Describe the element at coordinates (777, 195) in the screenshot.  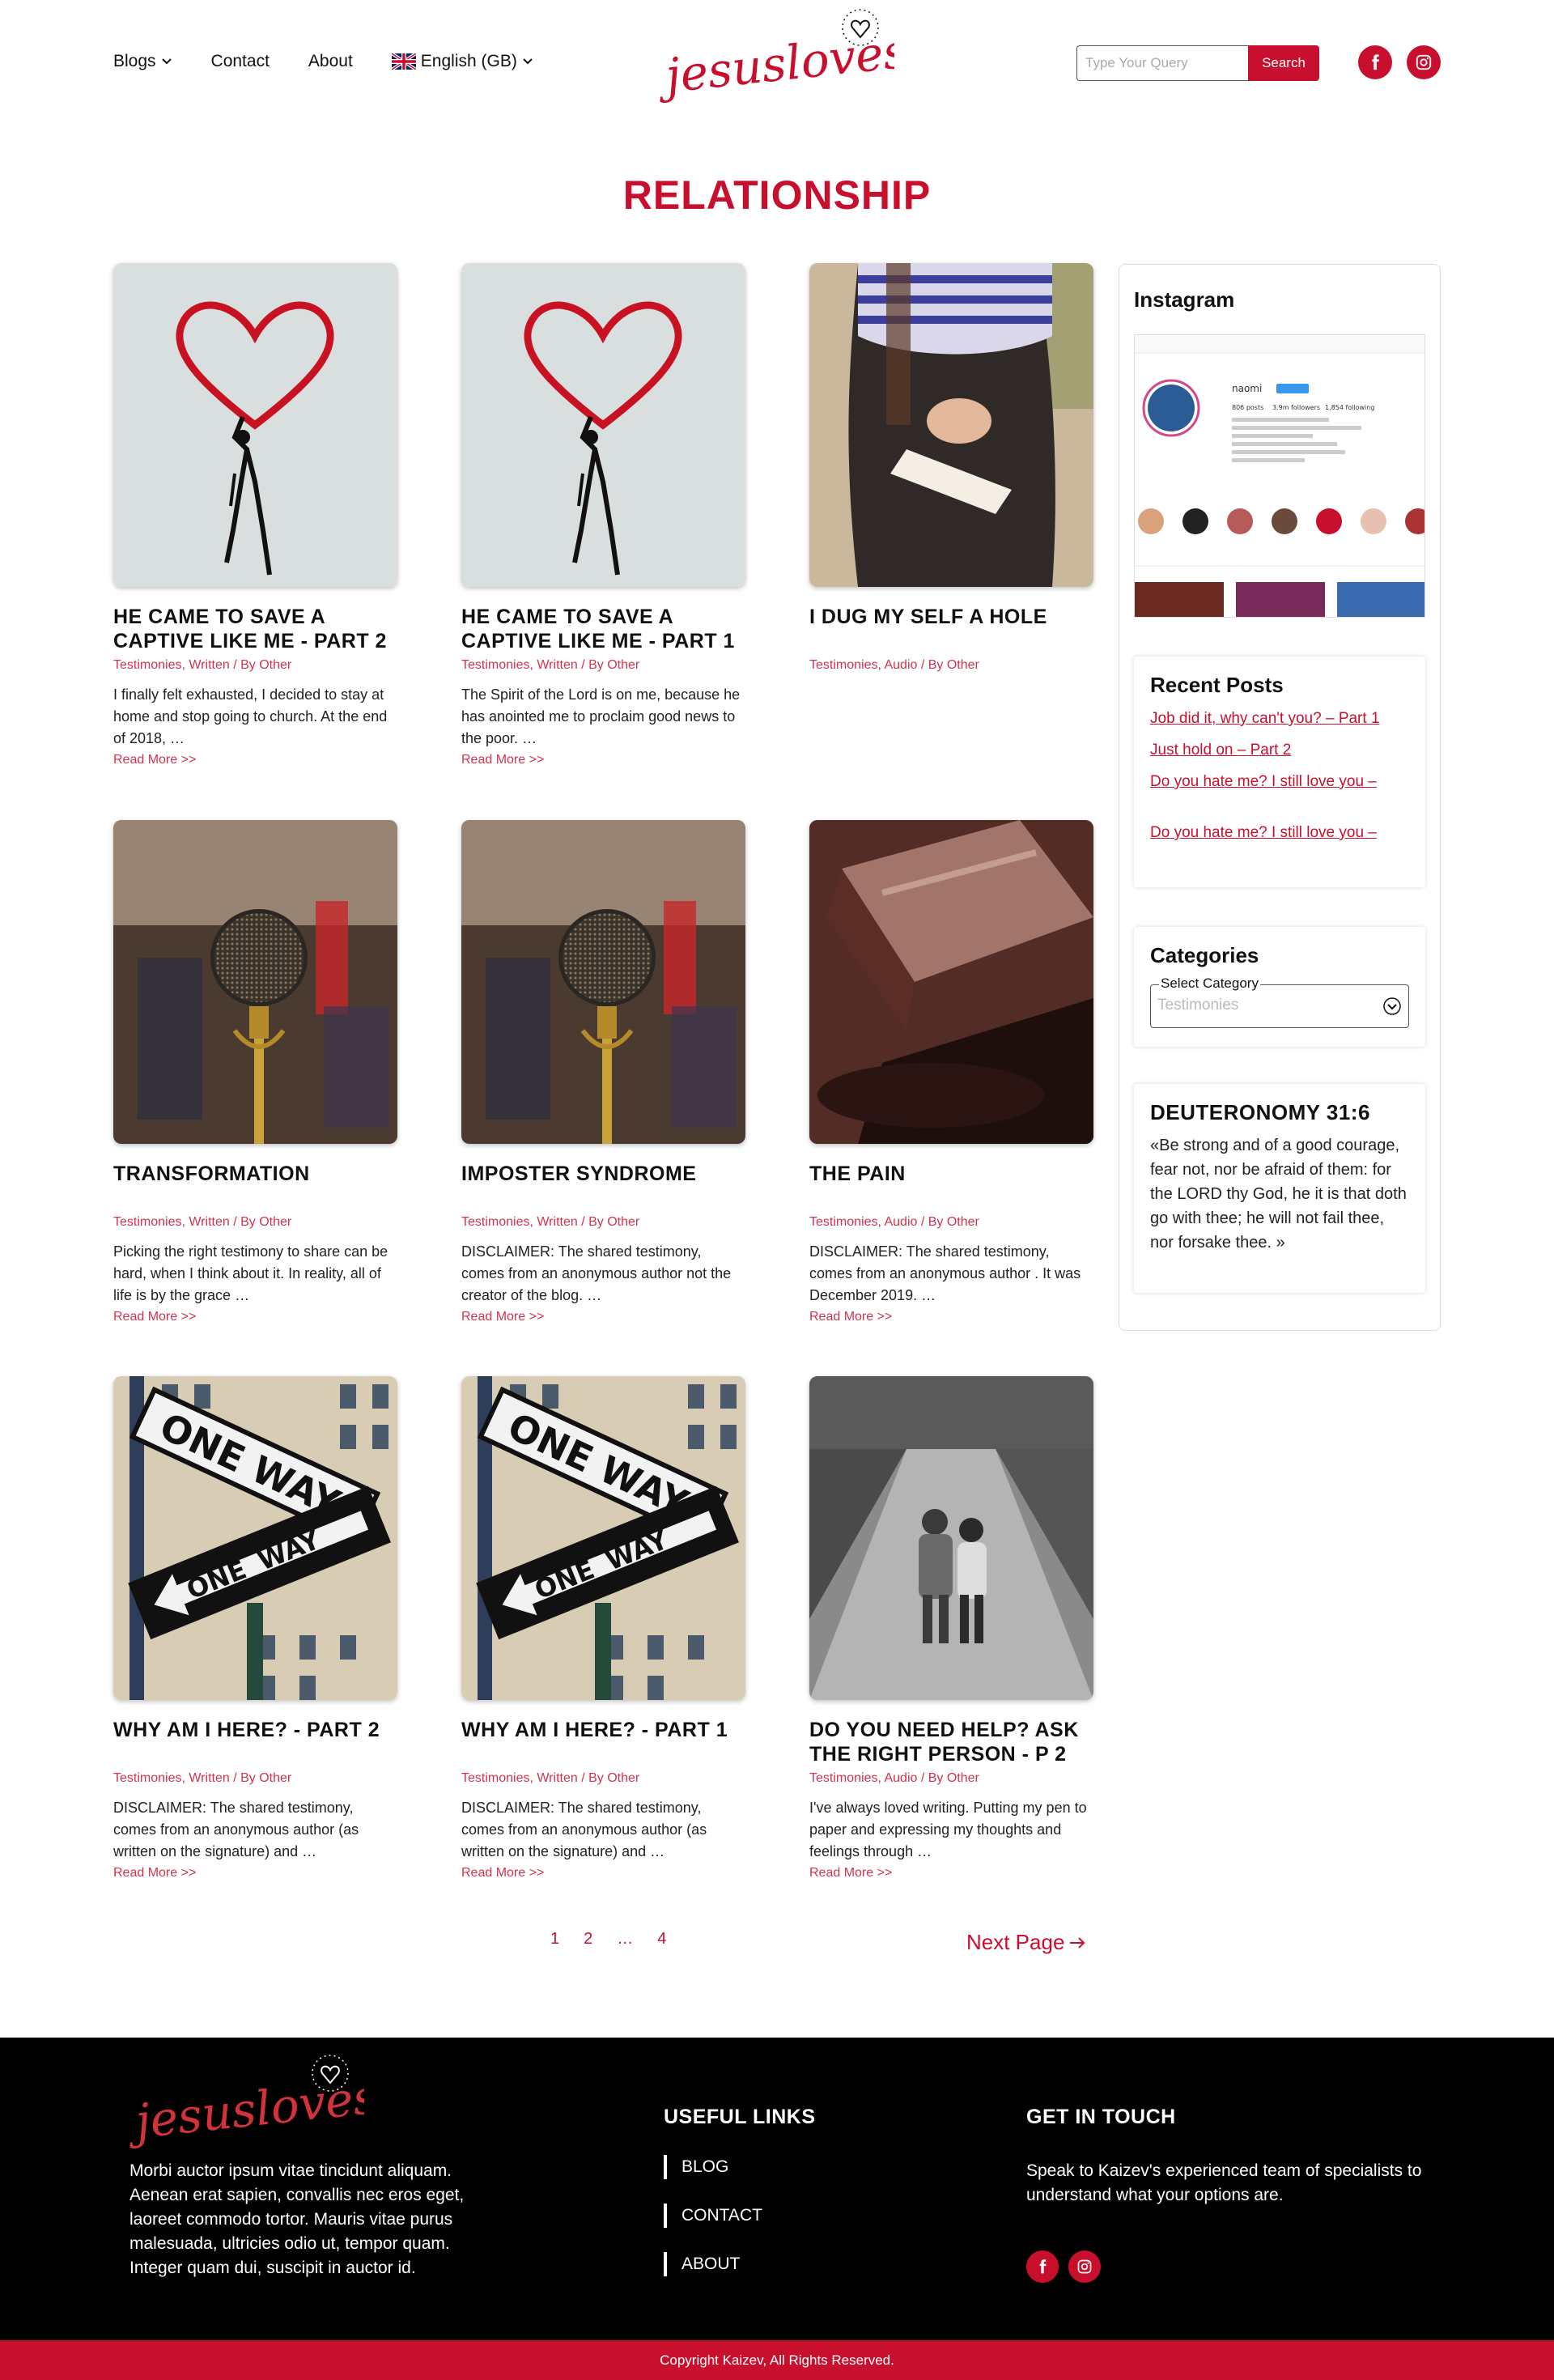
I see `page-title: RELATIONSHIP` at that location.